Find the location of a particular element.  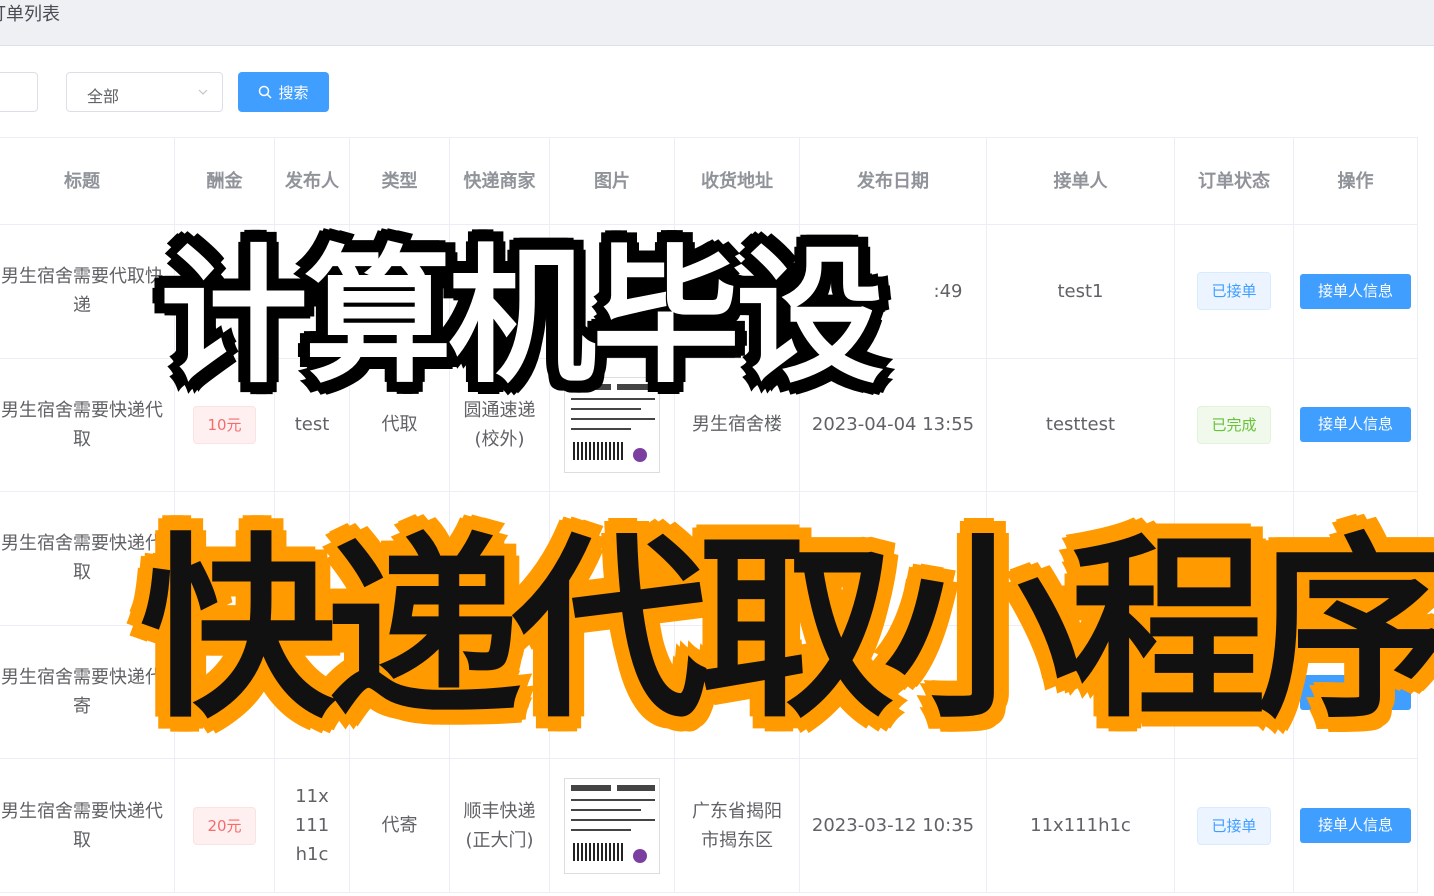

cell-date: 2023-03-12 10:35 is located at coordinates (893, 825).